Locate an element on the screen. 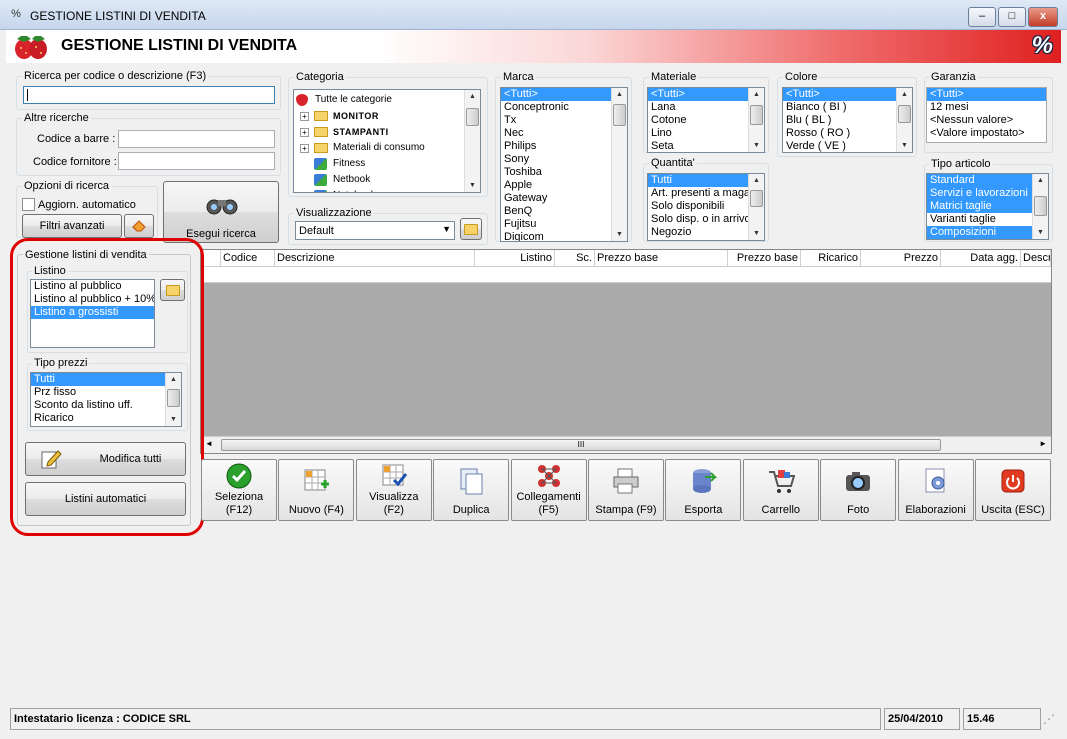 The width and height of the screenshot is (1067, 739). column-header: Ricarico is located at coordinates (831, 258).